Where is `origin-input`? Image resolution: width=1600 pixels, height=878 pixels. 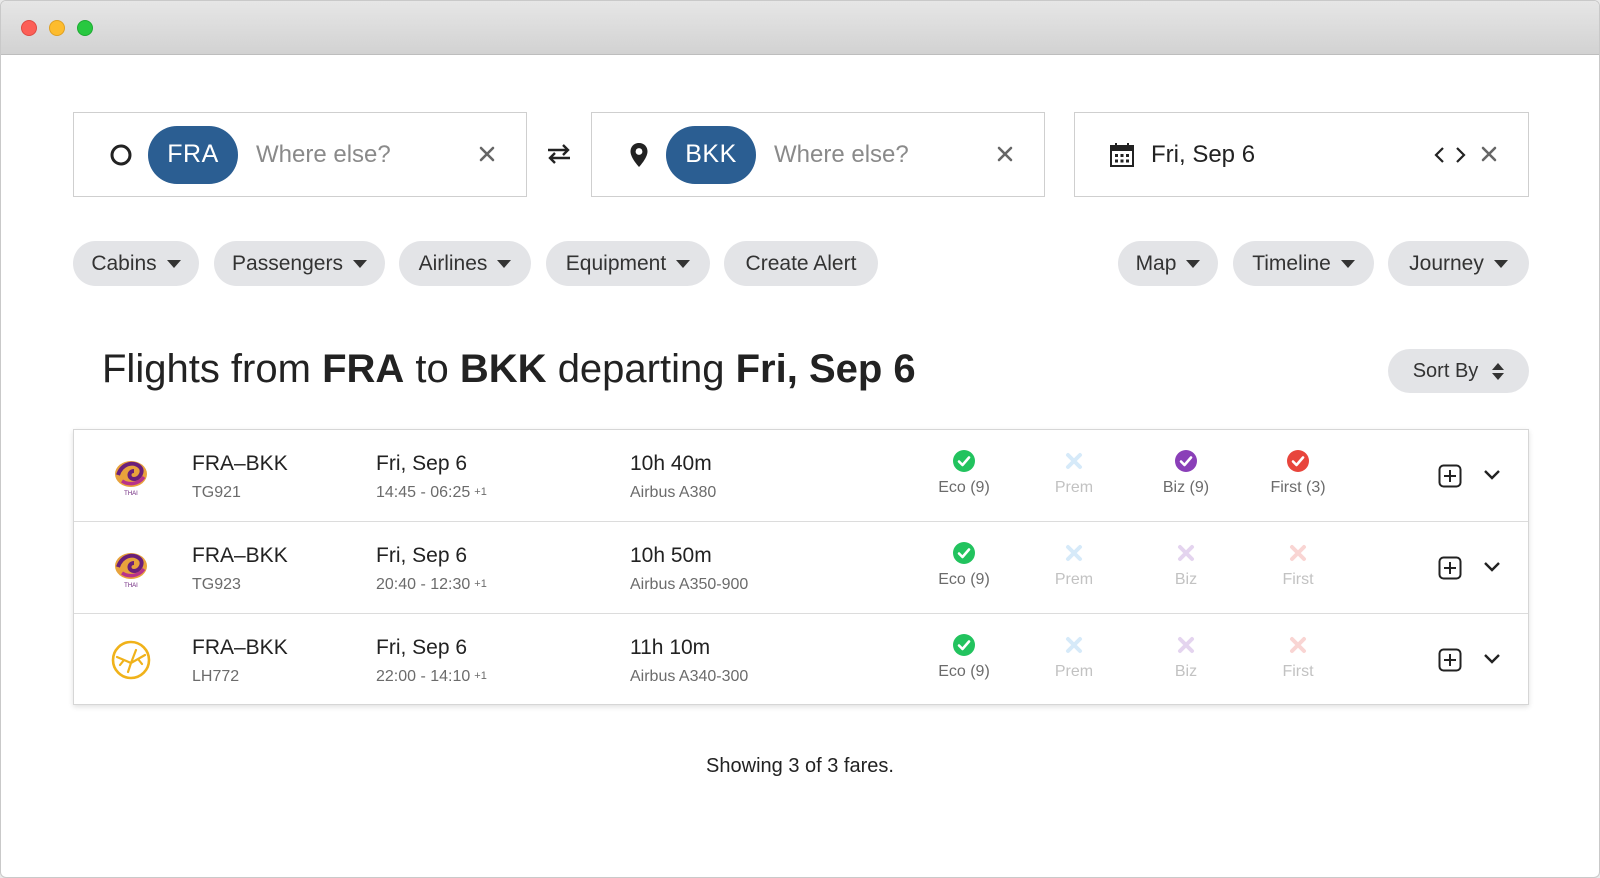 origin-input is located at coordinates (361, 154).